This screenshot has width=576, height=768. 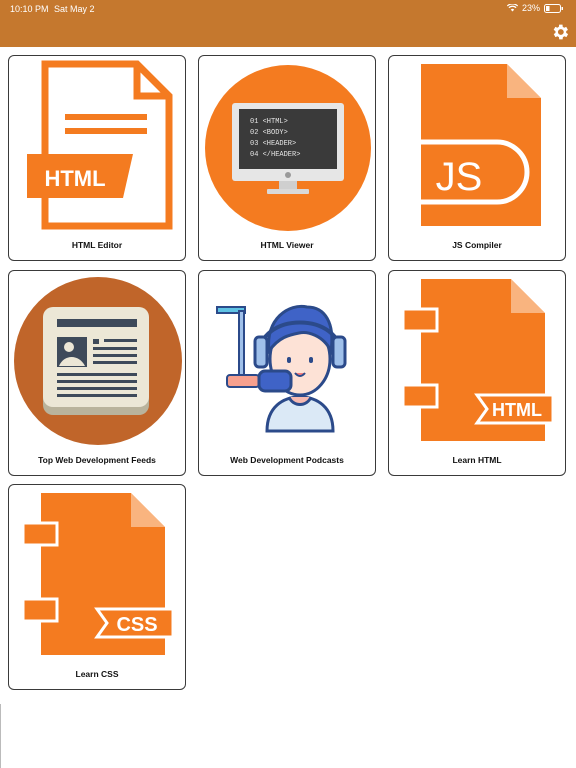 I want to click on tile-web-podcasts: Web Development Podcasts, so click(x=287, y=373).